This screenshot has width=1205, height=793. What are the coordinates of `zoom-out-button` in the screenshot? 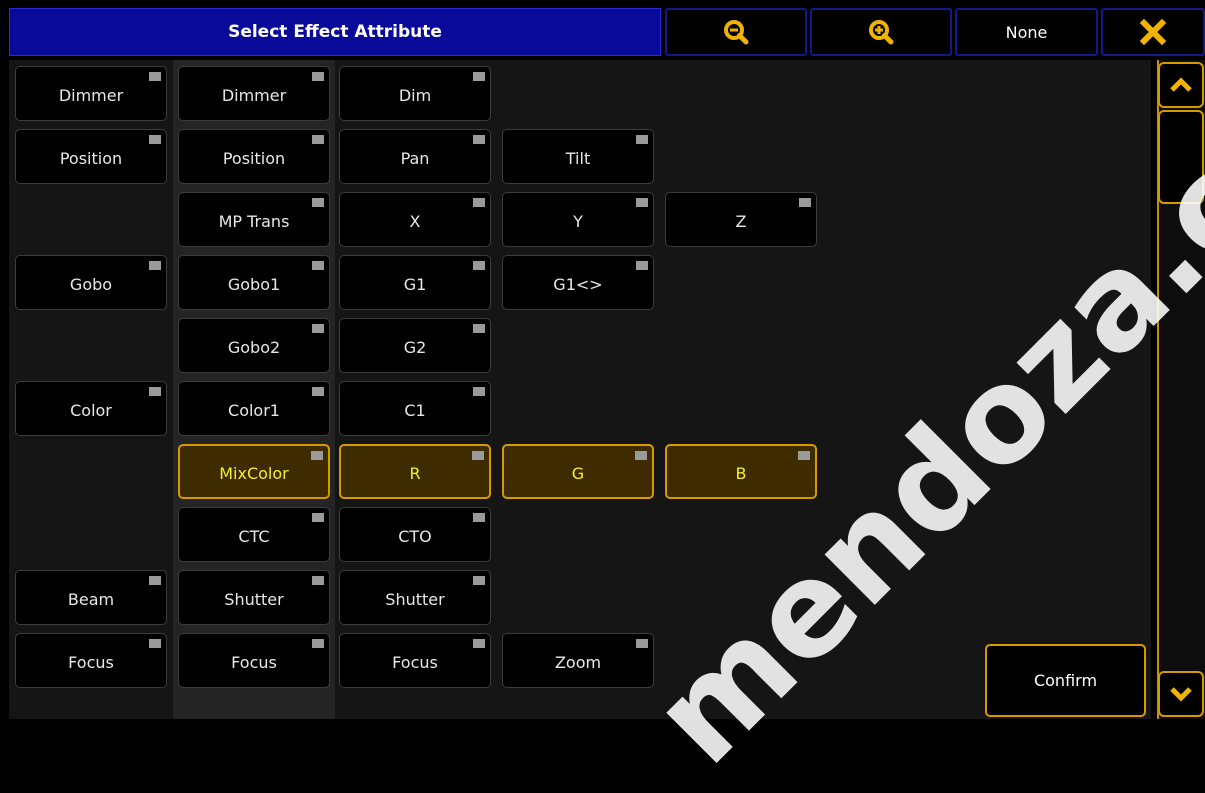 It's located at (736, 32).